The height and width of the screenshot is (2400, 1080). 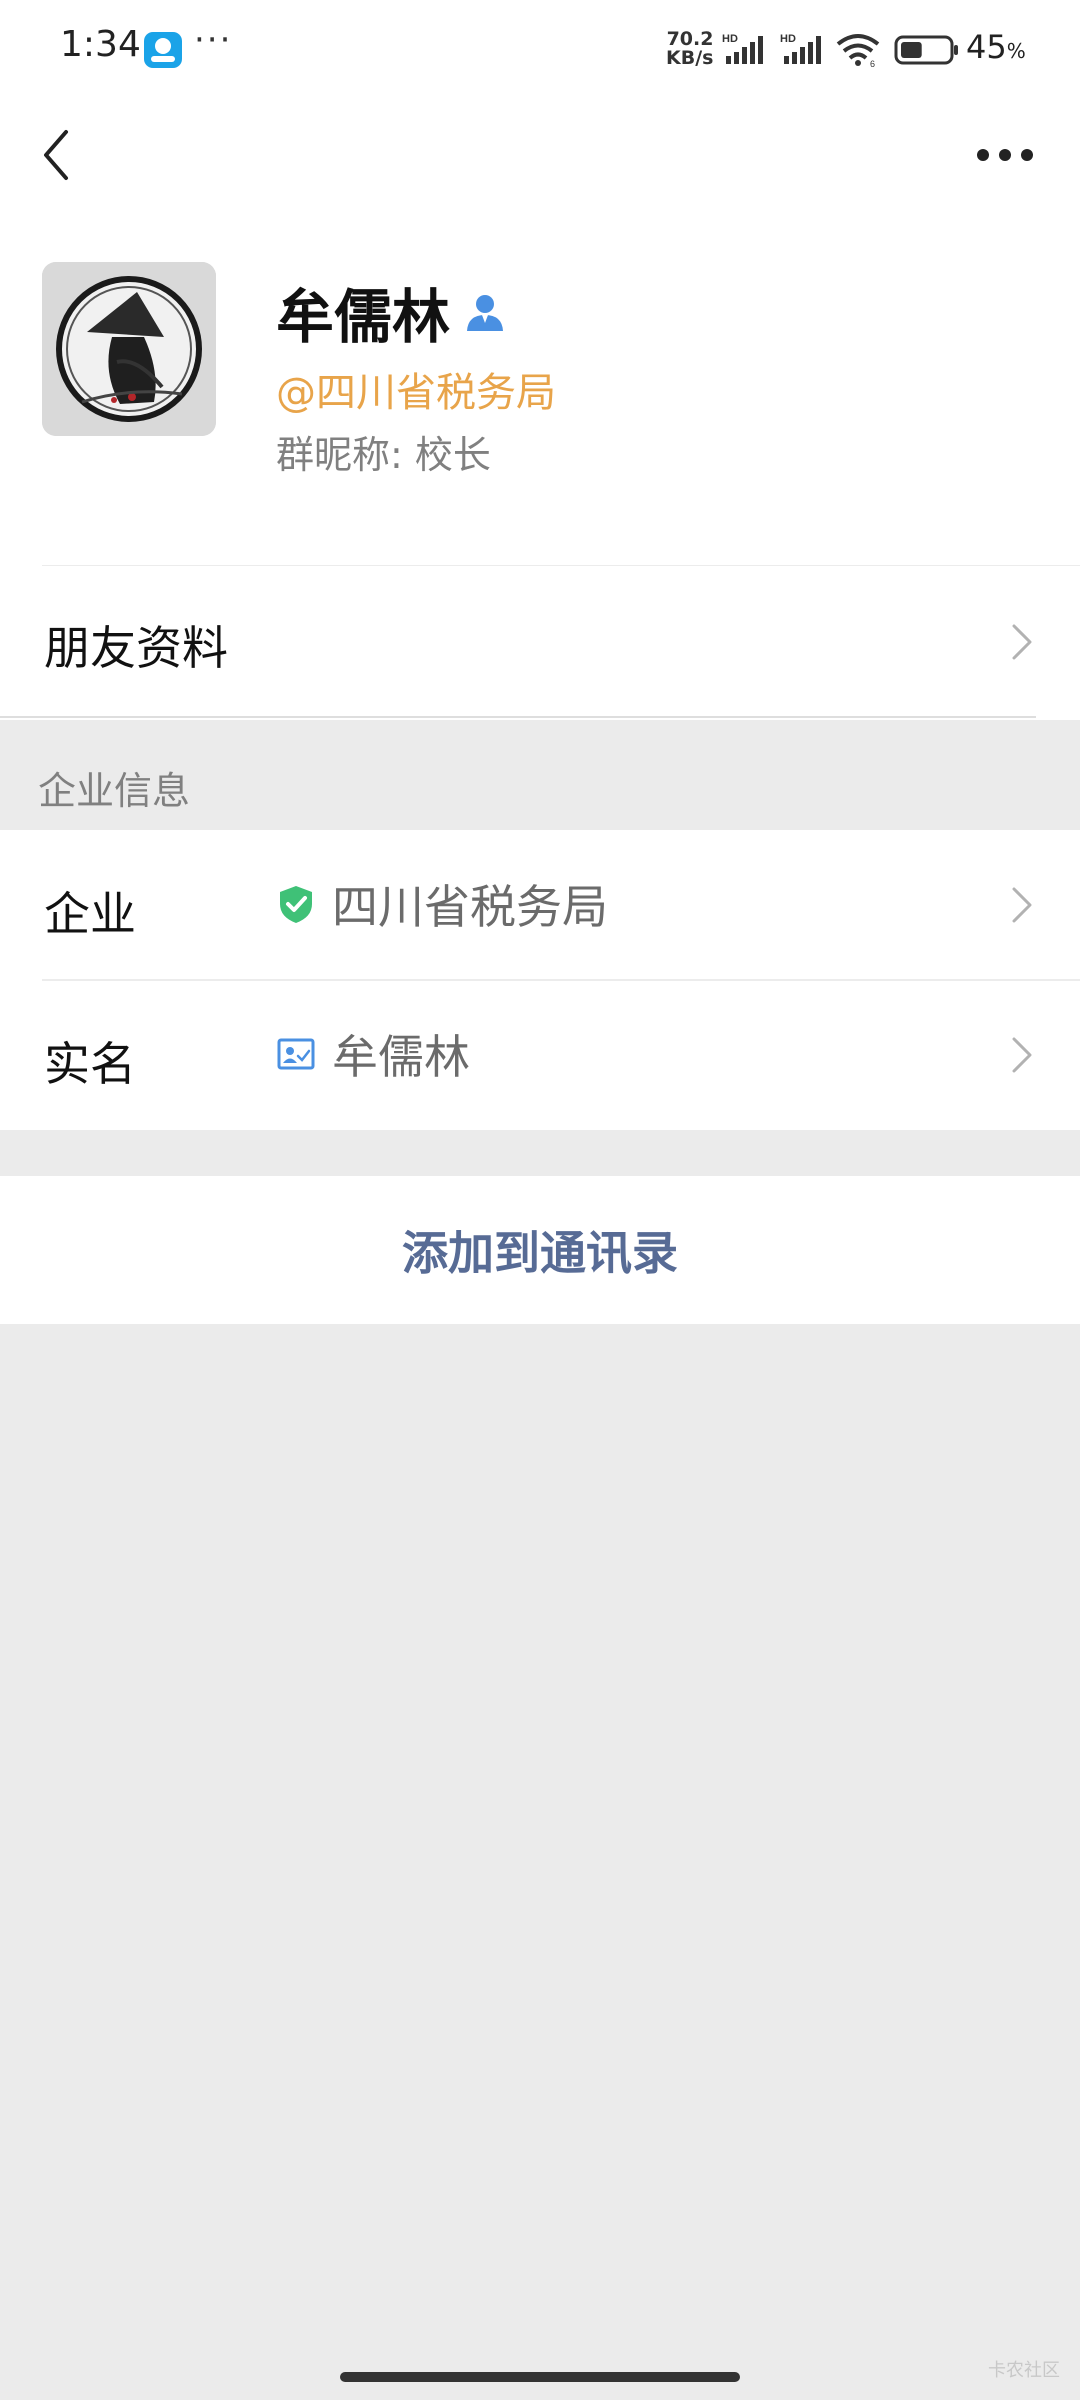 What do you see at coordinates (363, 317) in the screenshot?
I see `contact-name: 牟儒林` at bounding box center [363, 317].